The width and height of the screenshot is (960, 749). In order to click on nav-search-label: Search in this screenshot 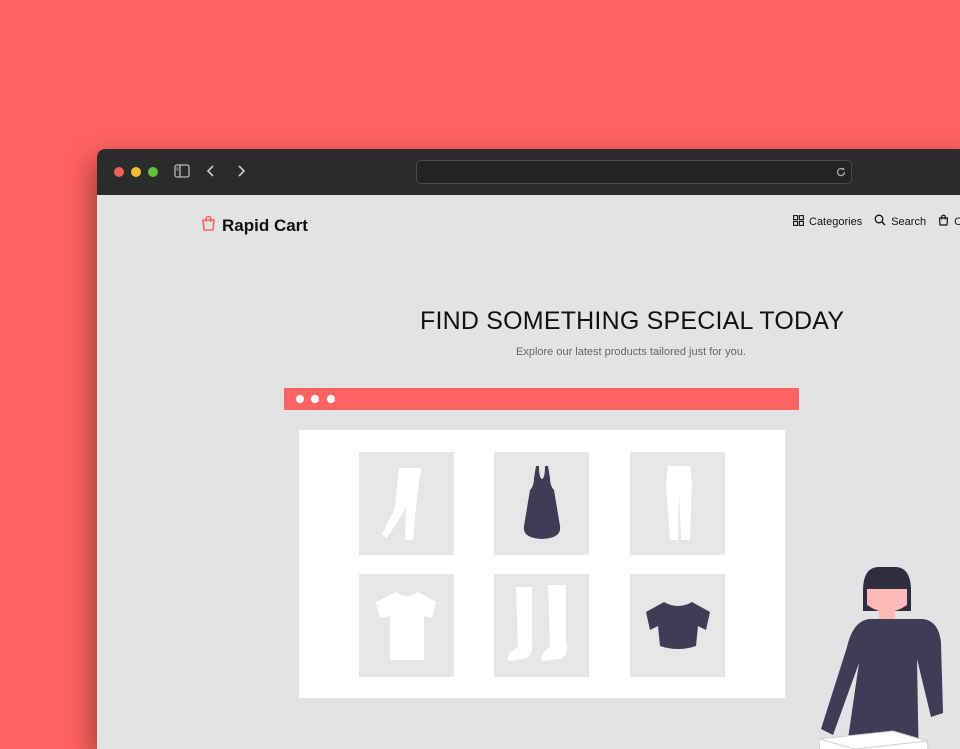, I will do `click(909, 221)`.